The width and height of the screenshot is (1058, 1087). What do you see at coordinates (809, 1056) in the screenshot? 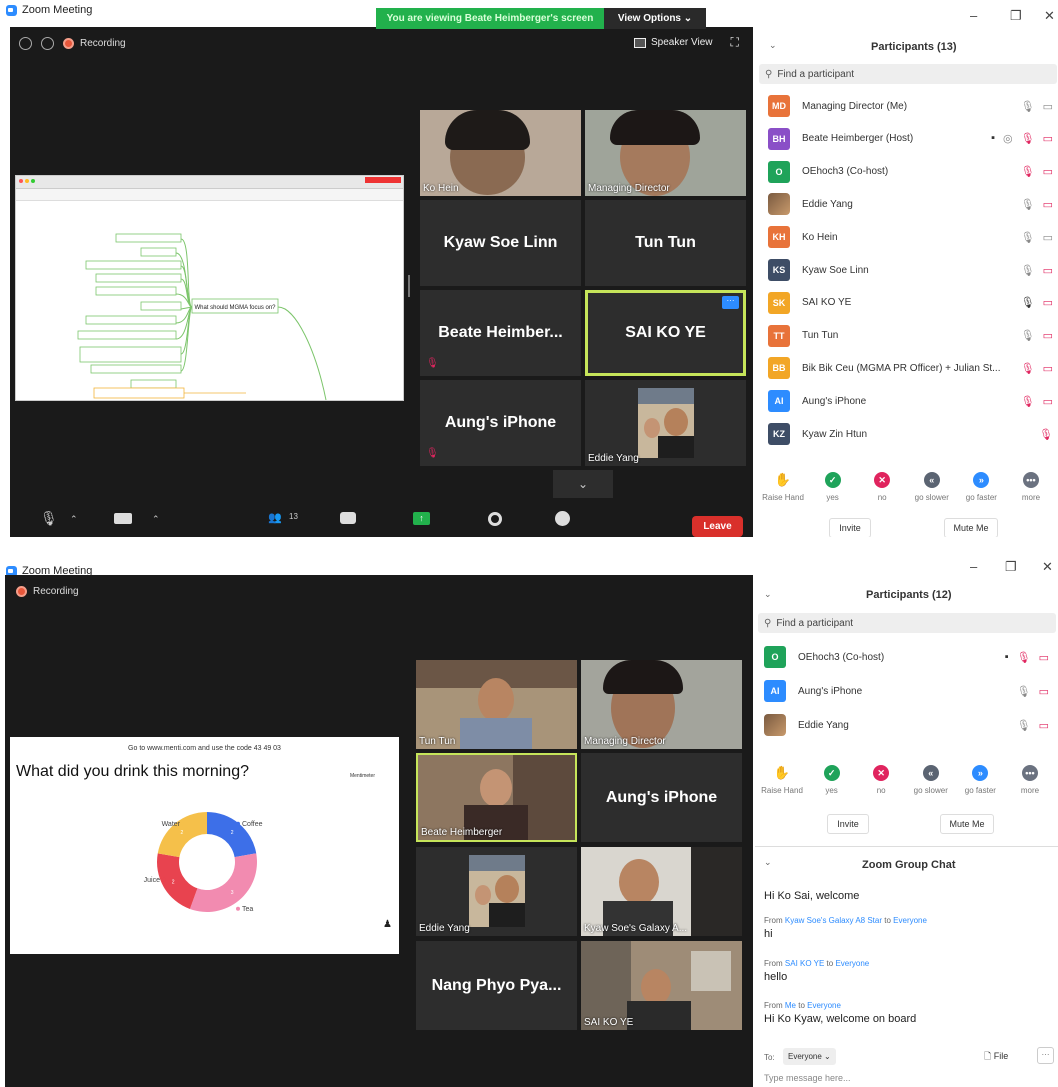
I see `recipient-dropdown: Everyone ⌄` at bounding box center [809, 1056].